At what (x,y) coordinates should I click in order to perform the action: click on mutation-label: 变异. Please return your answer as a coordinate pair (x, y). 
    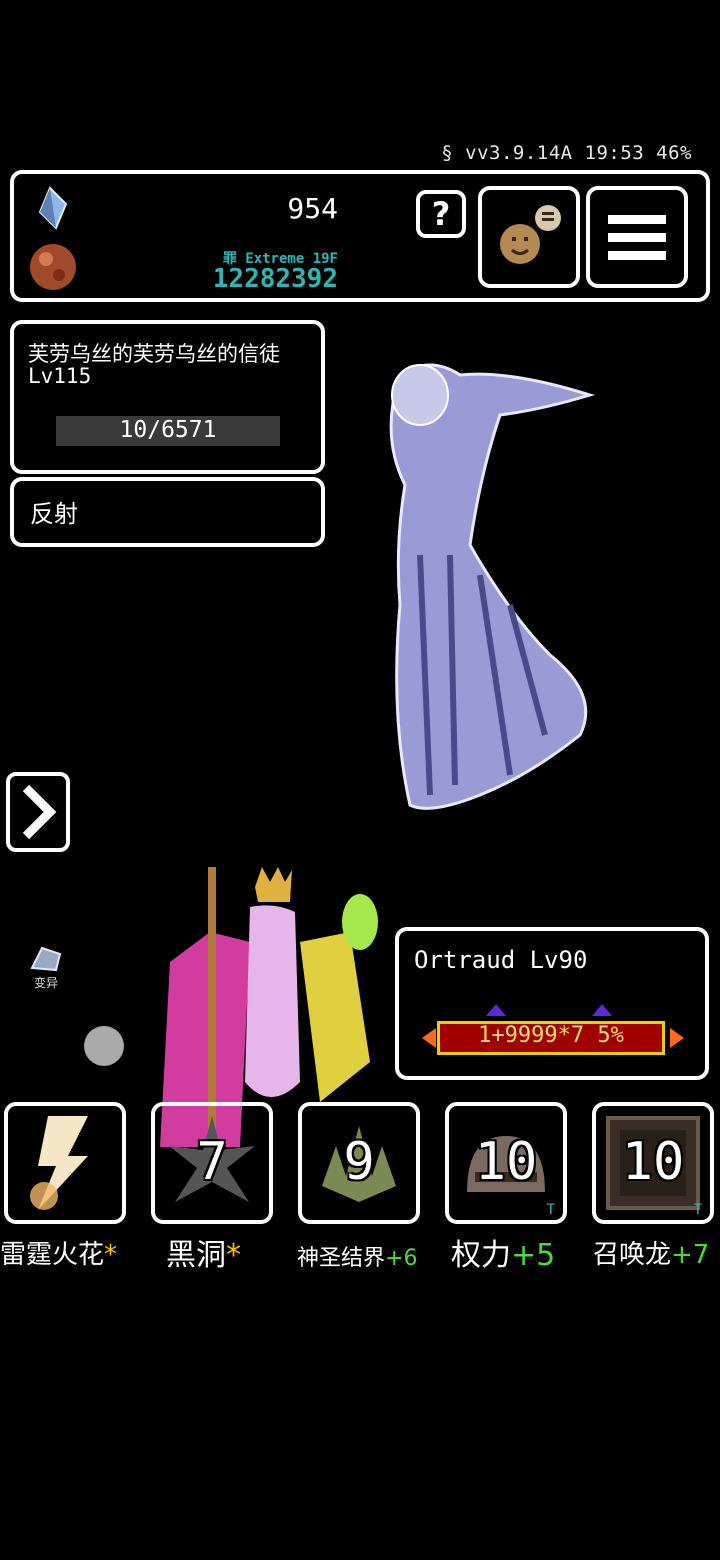
    Looking at the image, I should click on (45, 983).